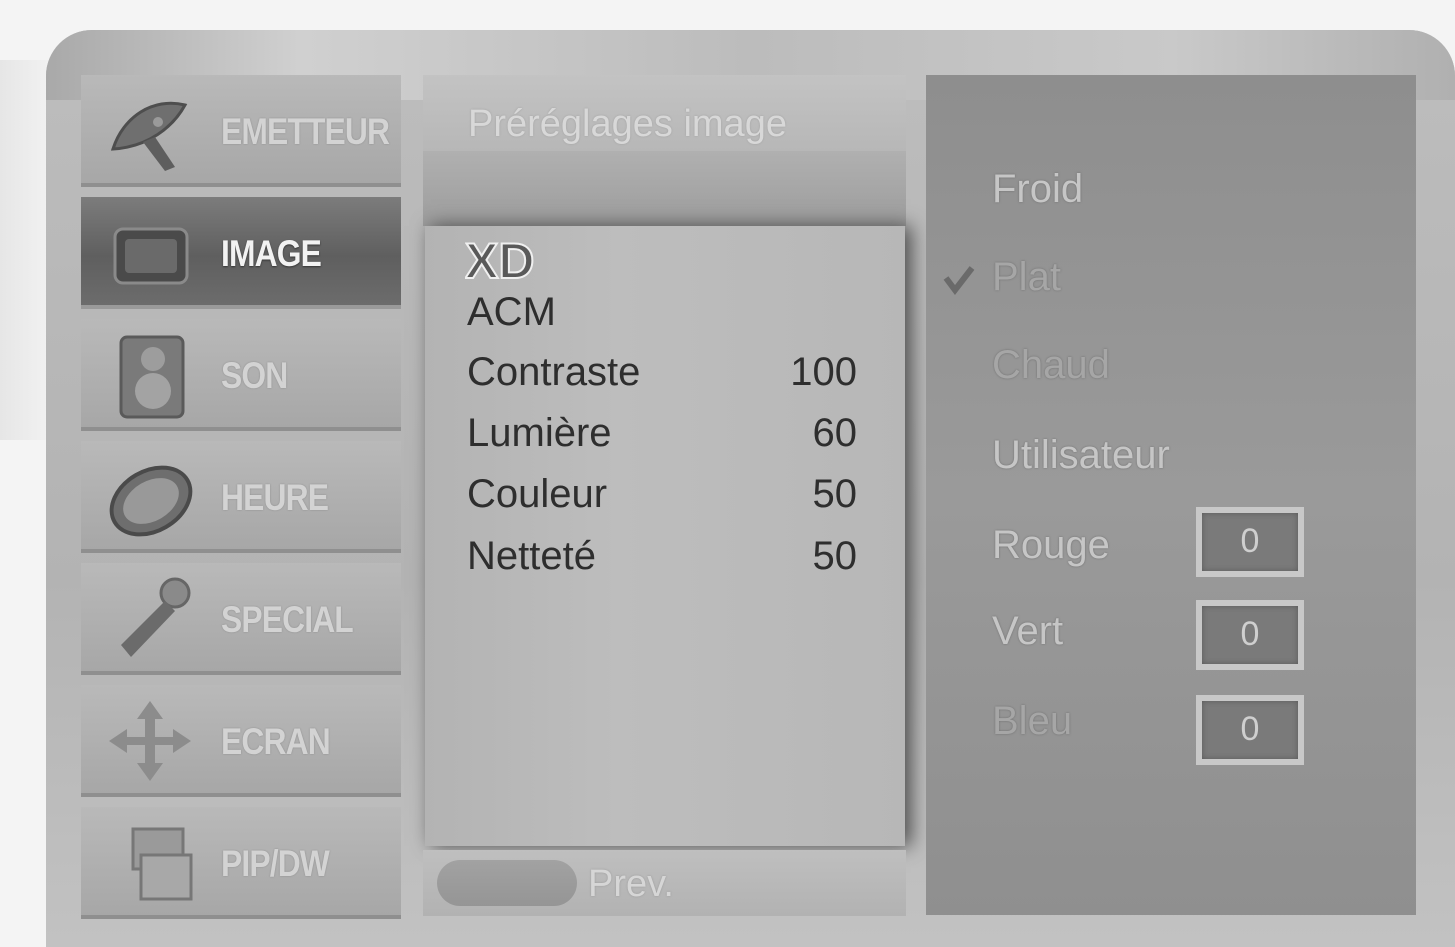 Image resolution: width=1455 pixels, height=947 pixels. Describe the element at coordinates (499, 260) in the screenshot. I see `svg-text: XD` at that location.